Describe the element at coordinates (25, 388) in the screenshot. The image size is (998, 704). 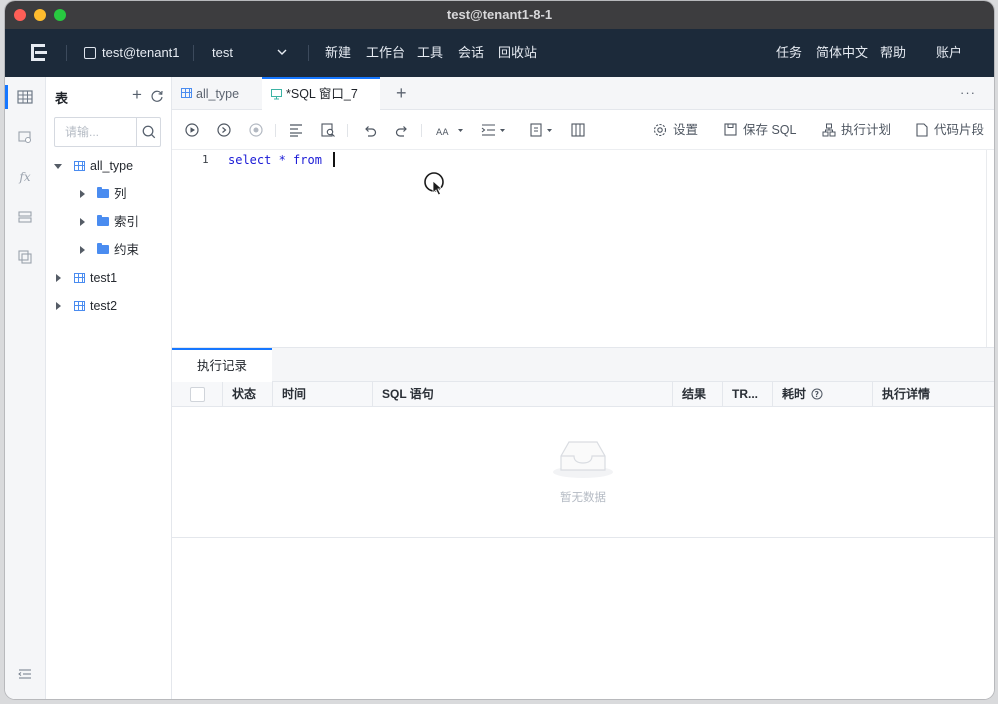
I see `activity-rail: fx` at that location.